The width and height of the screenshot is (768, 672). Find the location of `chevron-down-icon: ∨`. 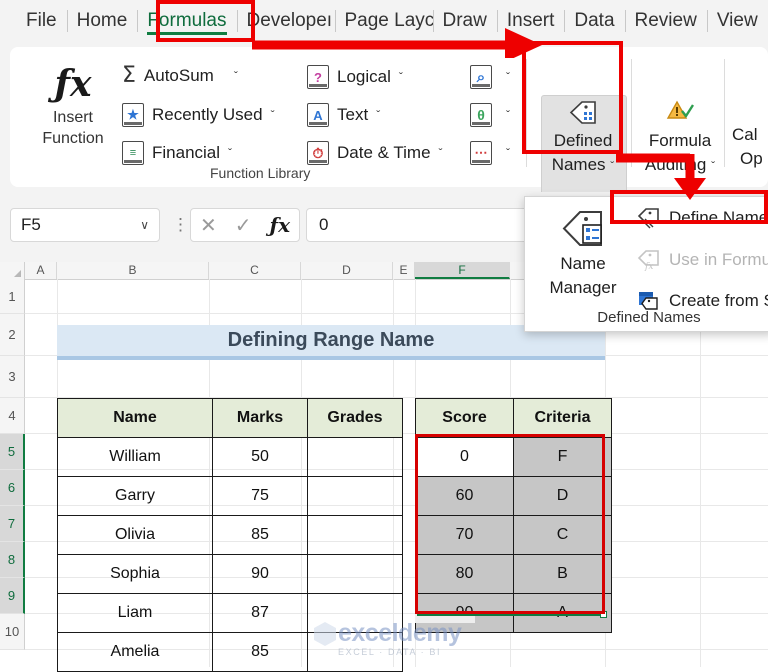

chevron-down-icon: ∨ is located at coordinates (144, 225).